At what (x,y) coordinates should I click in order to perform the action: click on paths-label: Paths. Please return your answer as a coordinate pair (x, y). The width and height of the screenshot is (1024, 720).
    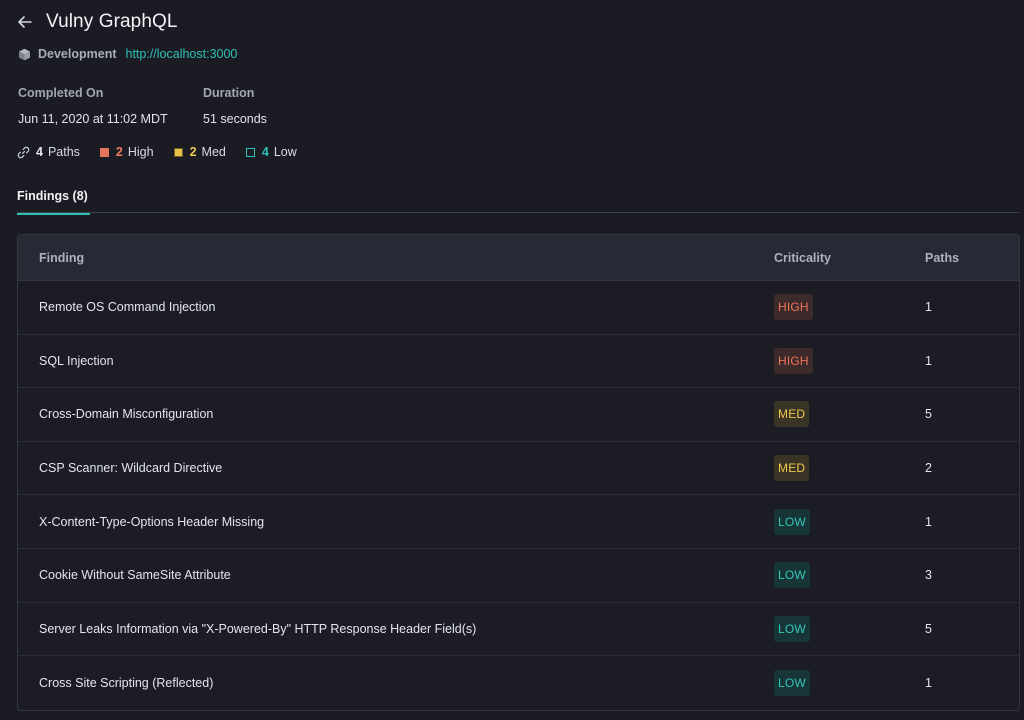
    Looking at the image, I should click on (63, 152).